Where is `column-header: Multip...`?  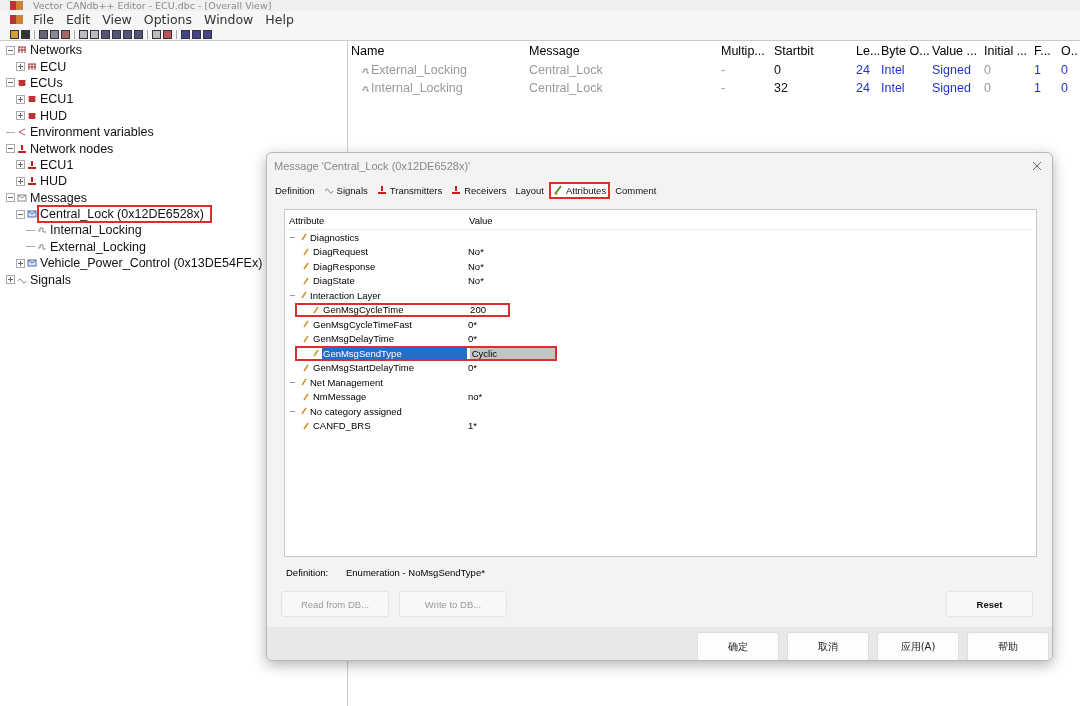 column-header: Multip... is located at coordinates (747, 51).